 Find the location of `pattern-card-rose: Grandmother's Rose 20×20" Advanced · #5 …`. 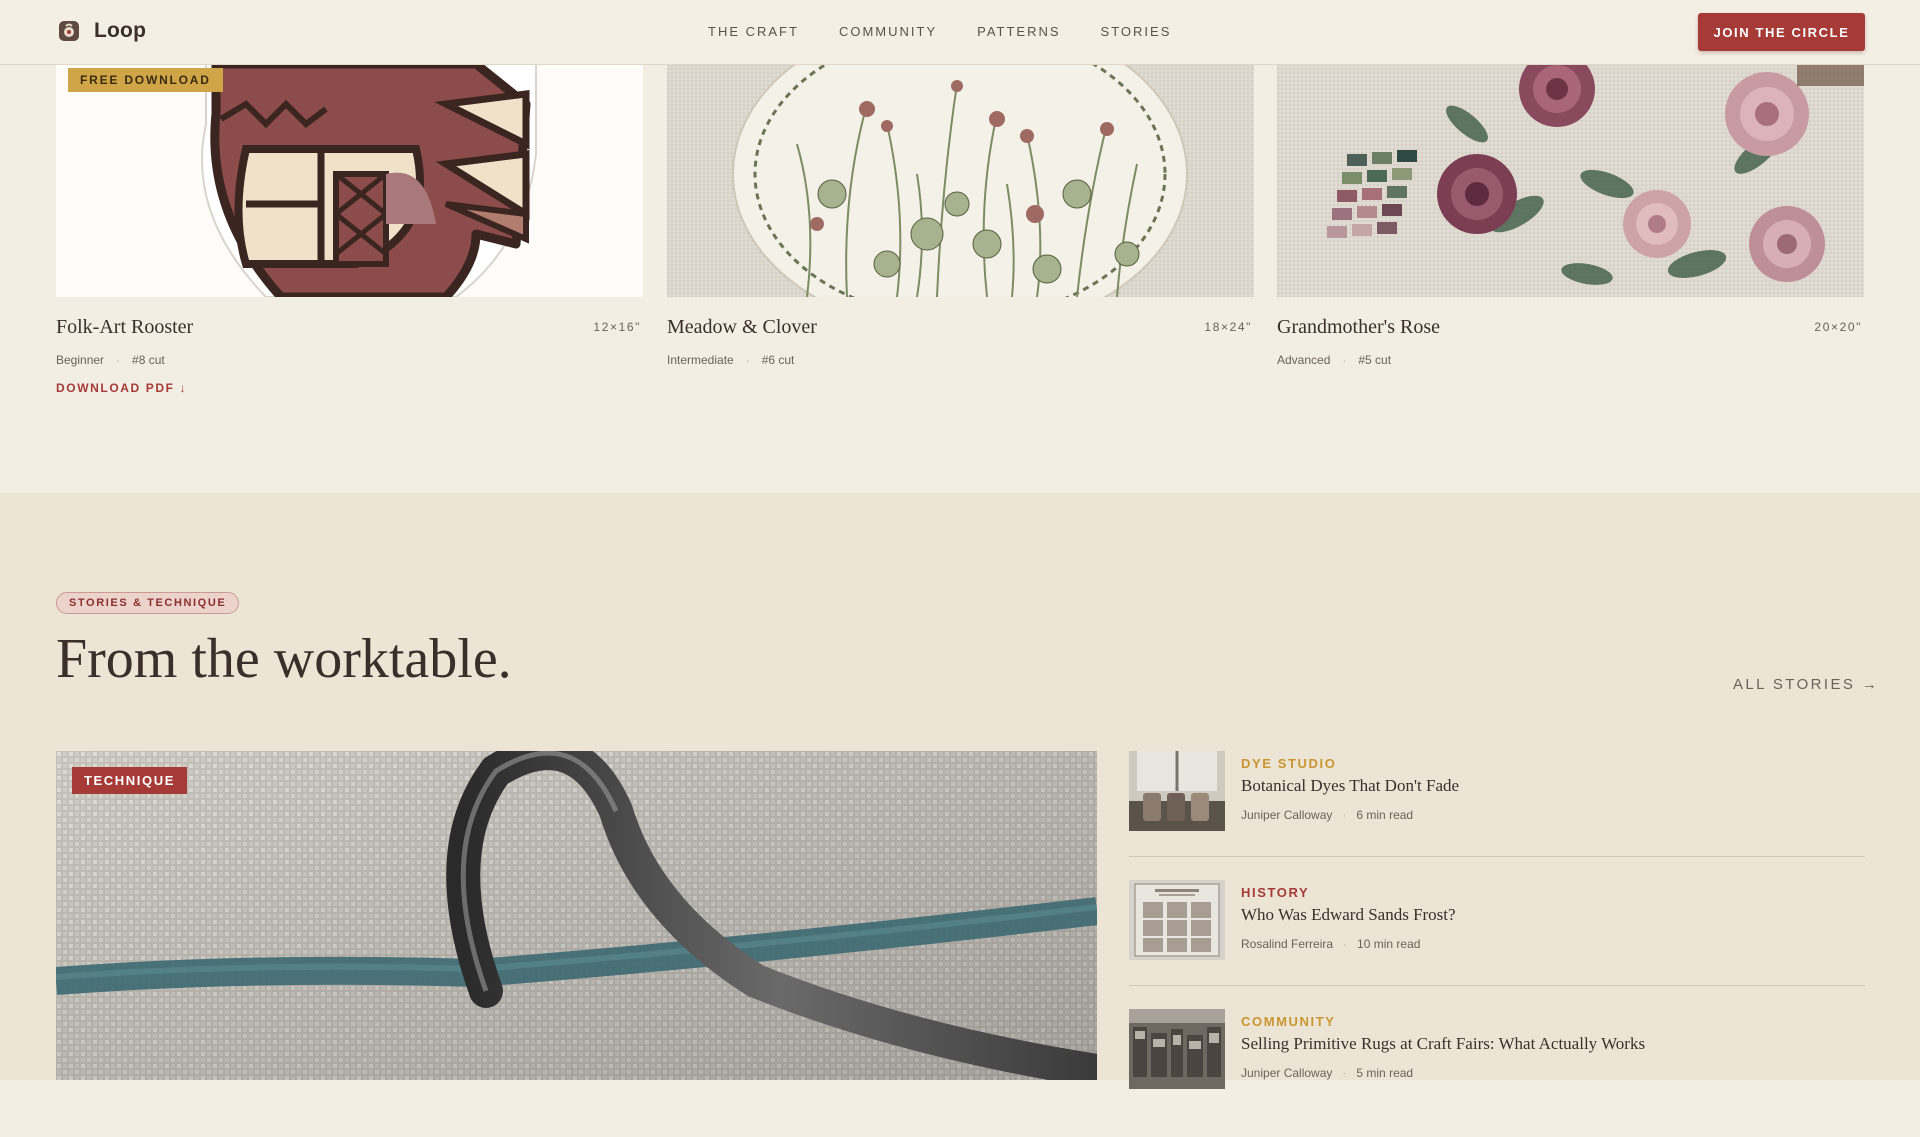

pattern-card-rose: Grandmother's Rose 20×20" Advanced · #5 … is located at coordinates (1570, 215).